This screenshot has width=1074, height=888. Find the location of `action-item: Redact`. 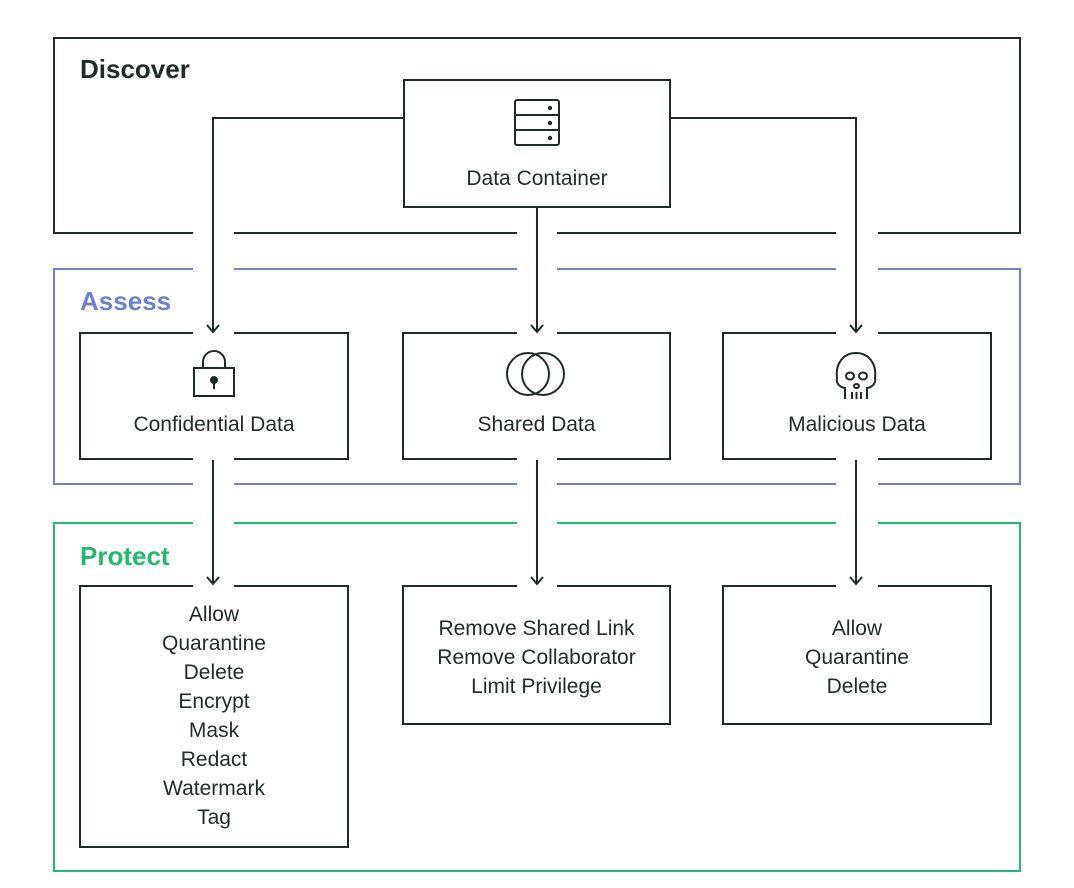

action-item: Redact is located at coordinates (214, 759).